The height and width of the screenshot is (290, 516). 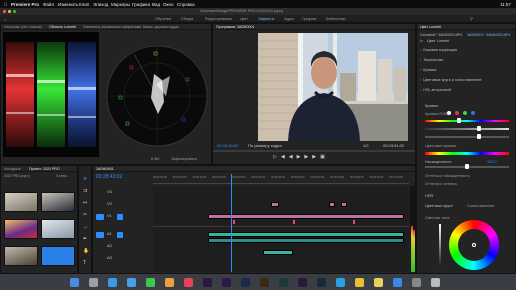 What do you see at coordinates (85, 215) in the screenshot?
I see `razor-tool-icon: ✂` at bounding box center [85, 215].